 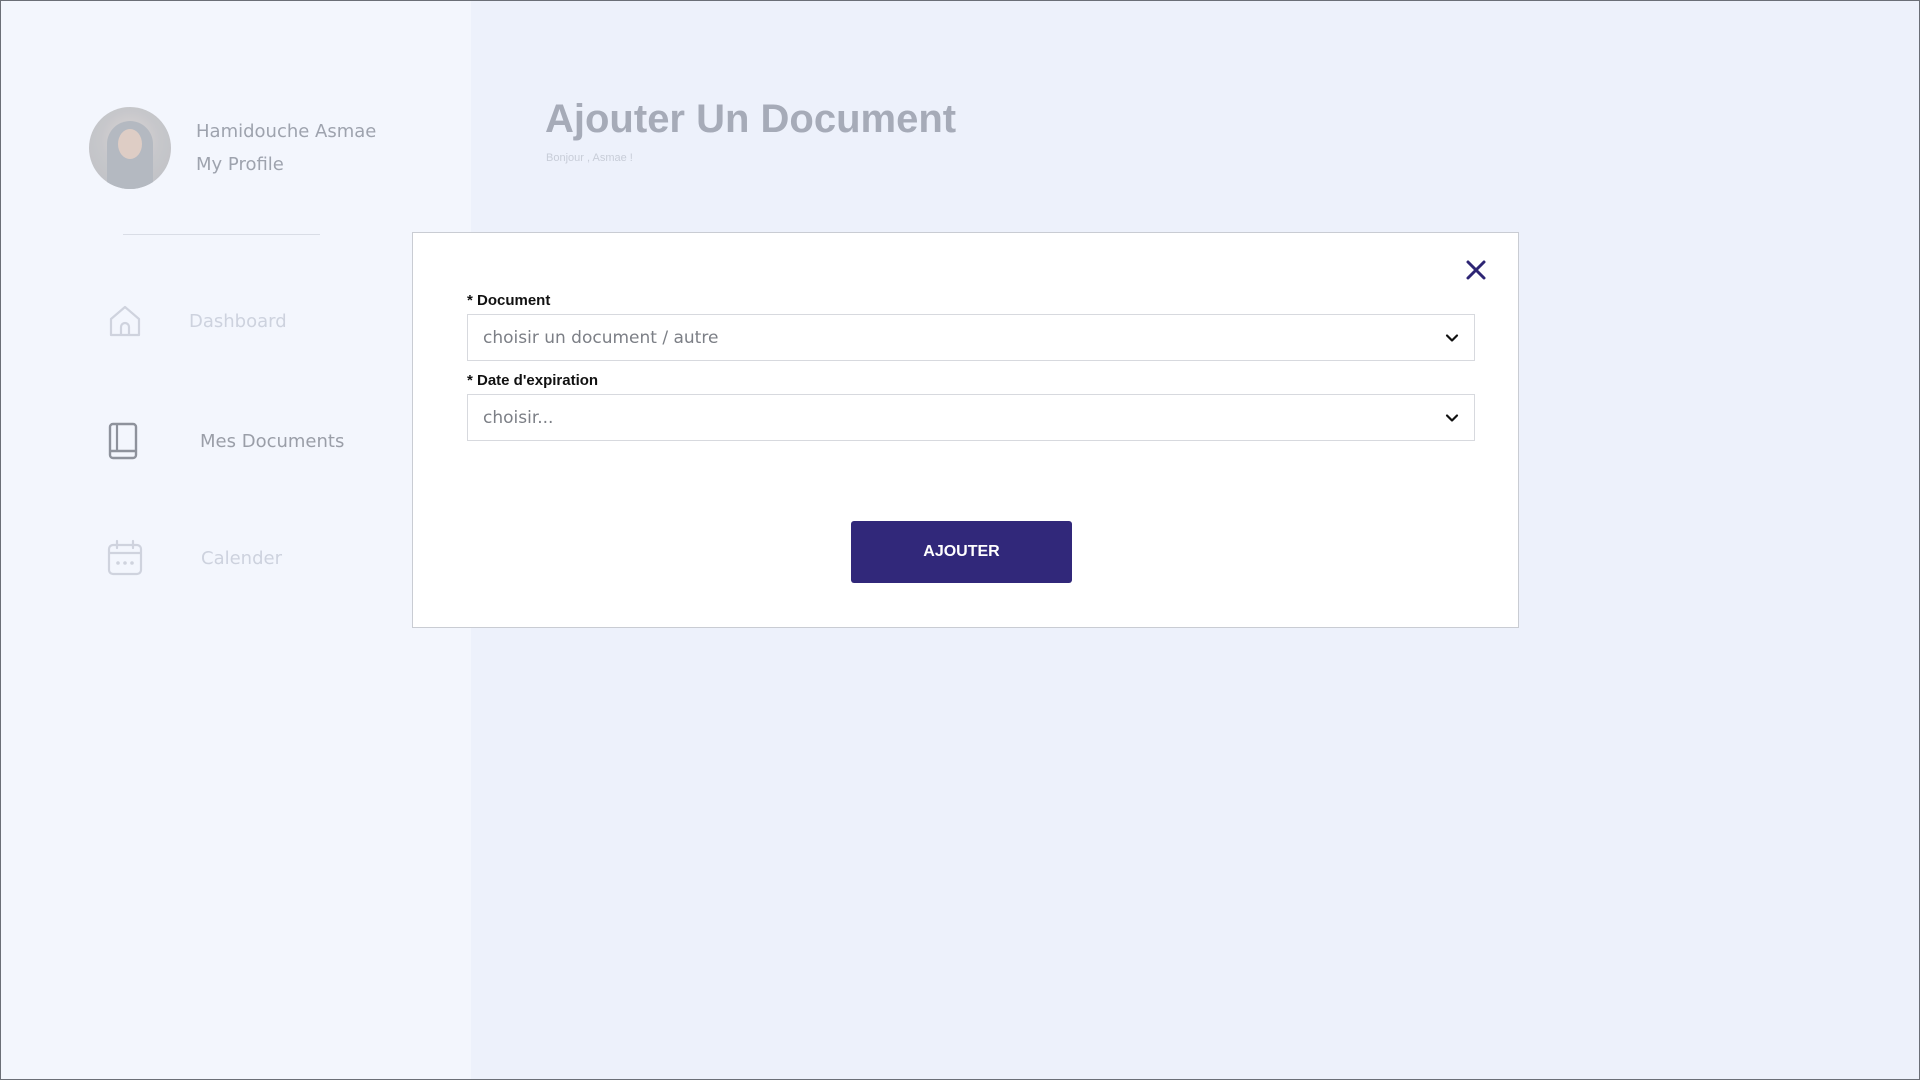 What do you see at coordinates (601, 337) in the screenshot?
I see `document-select-value: choisir un document / autre` at bounding box center [601, 337].